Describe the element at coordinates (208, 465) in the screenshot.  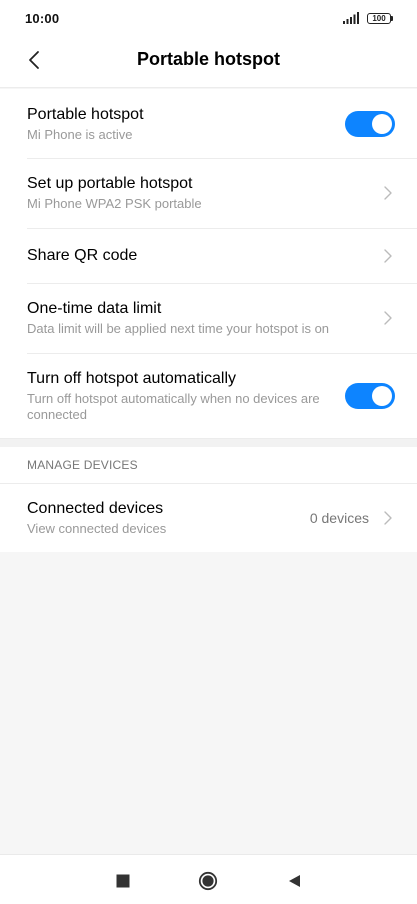
I see `section-header: MANAGE DEVICES` at that location.